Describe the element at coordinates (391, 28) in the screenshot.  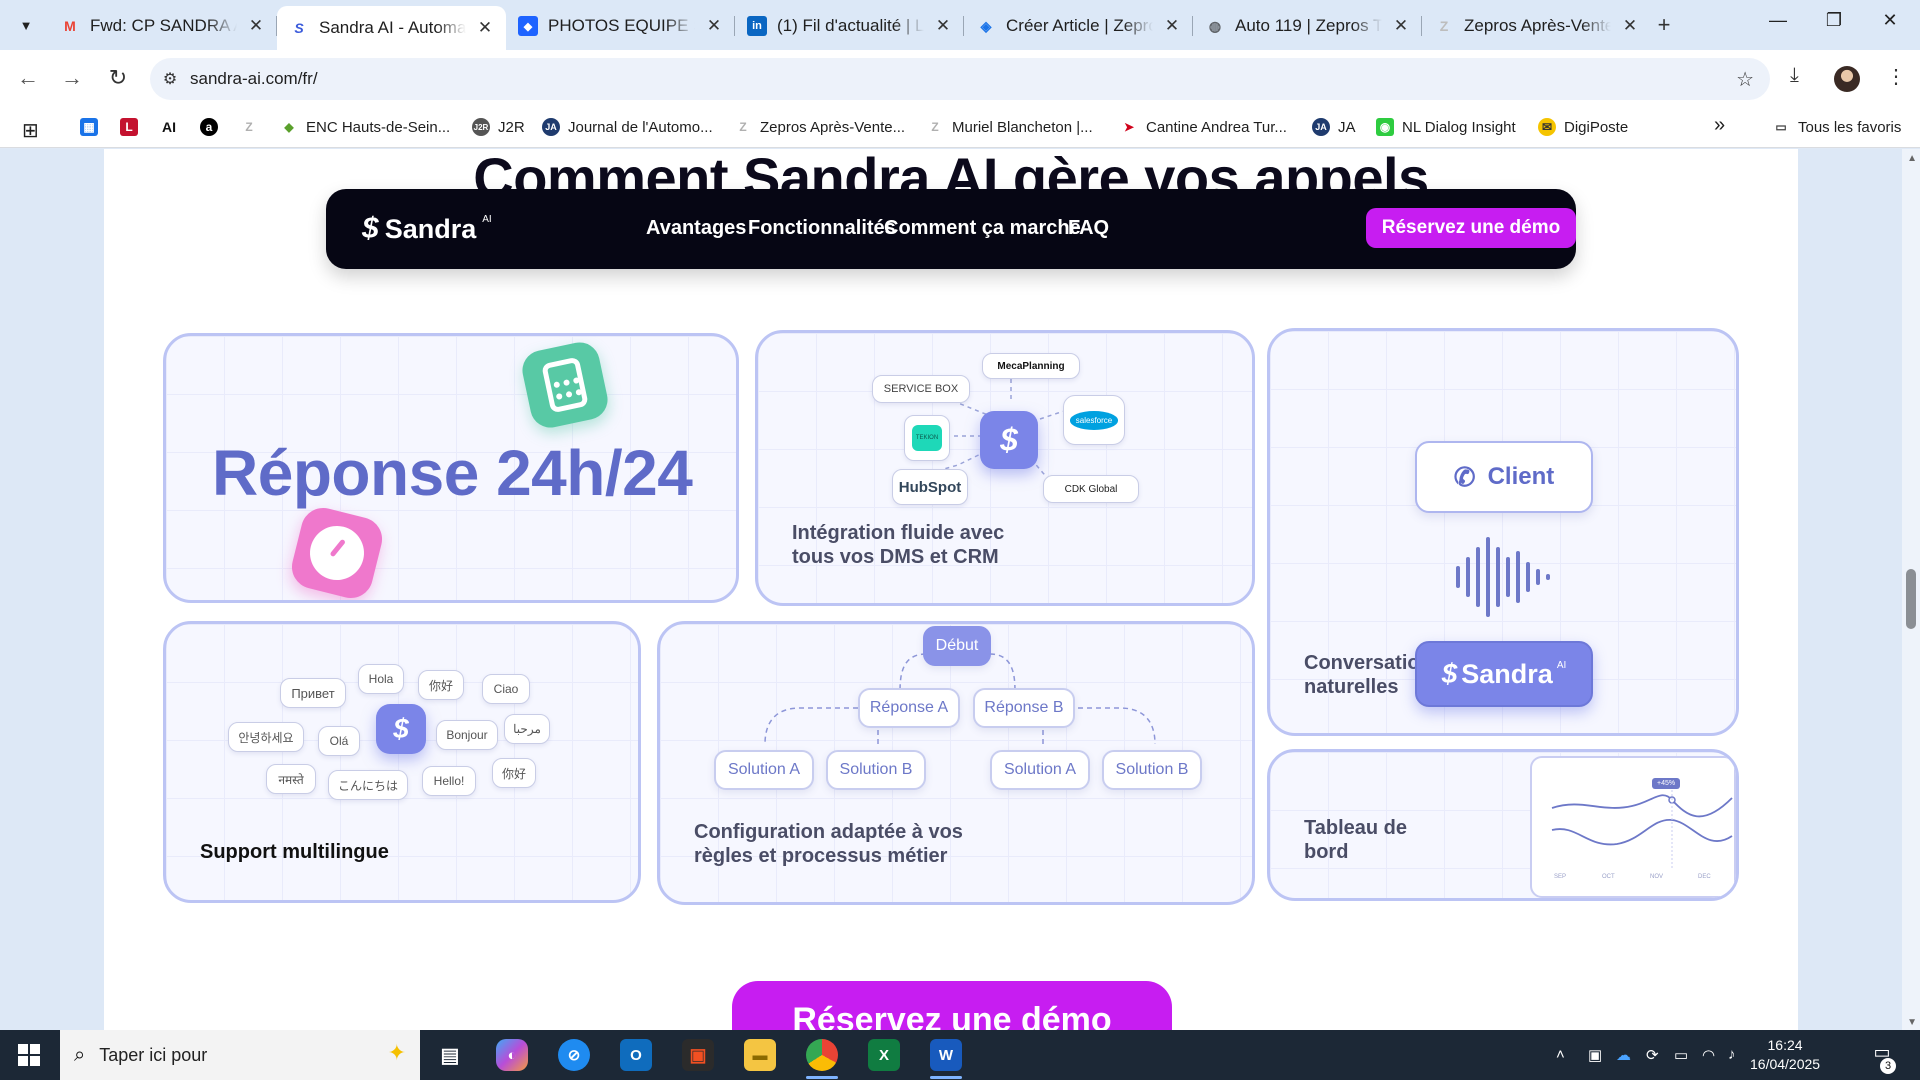
I see `tab-sandra-ai: S Sandra AI - Automati ✕` at that location.